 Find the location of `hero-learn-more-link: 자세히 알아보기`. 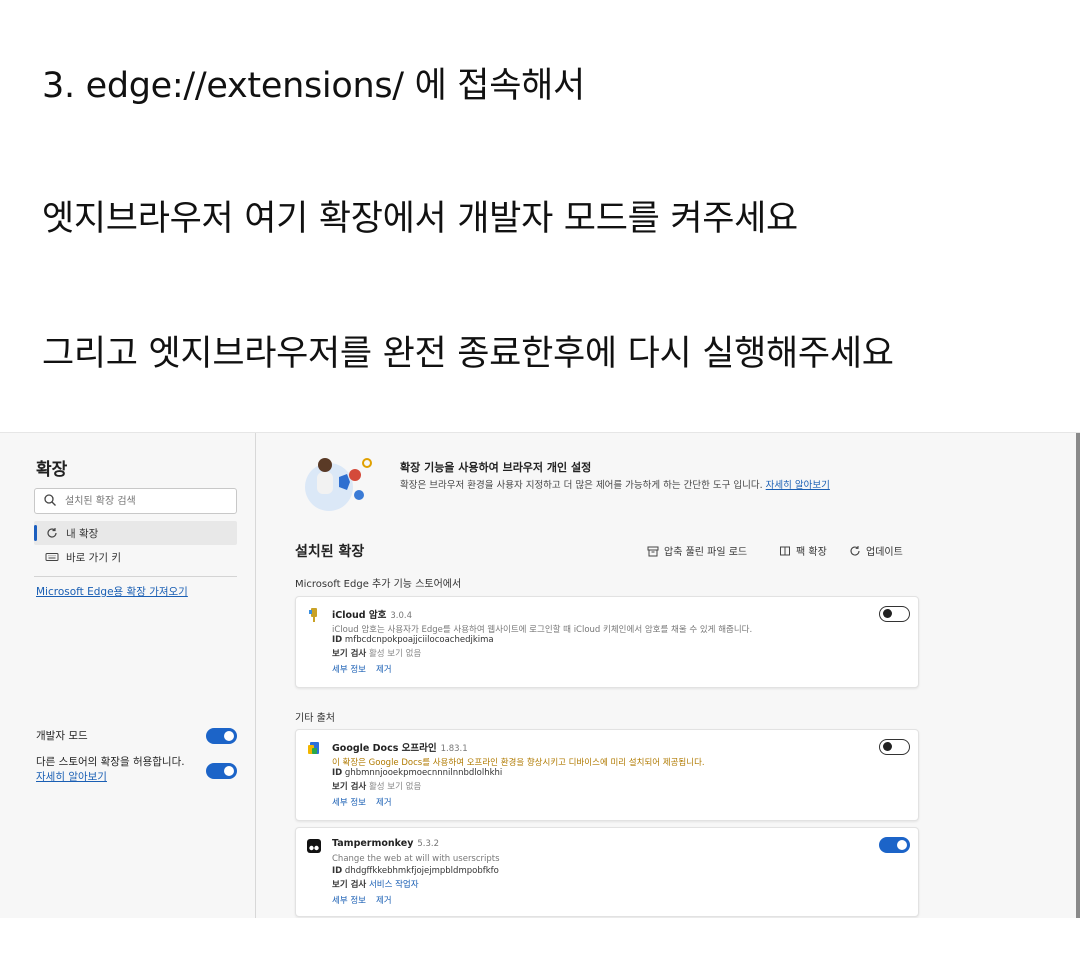

hero-learn-more-link: 자세히 알아보기 is located at coordinates (798, 485).